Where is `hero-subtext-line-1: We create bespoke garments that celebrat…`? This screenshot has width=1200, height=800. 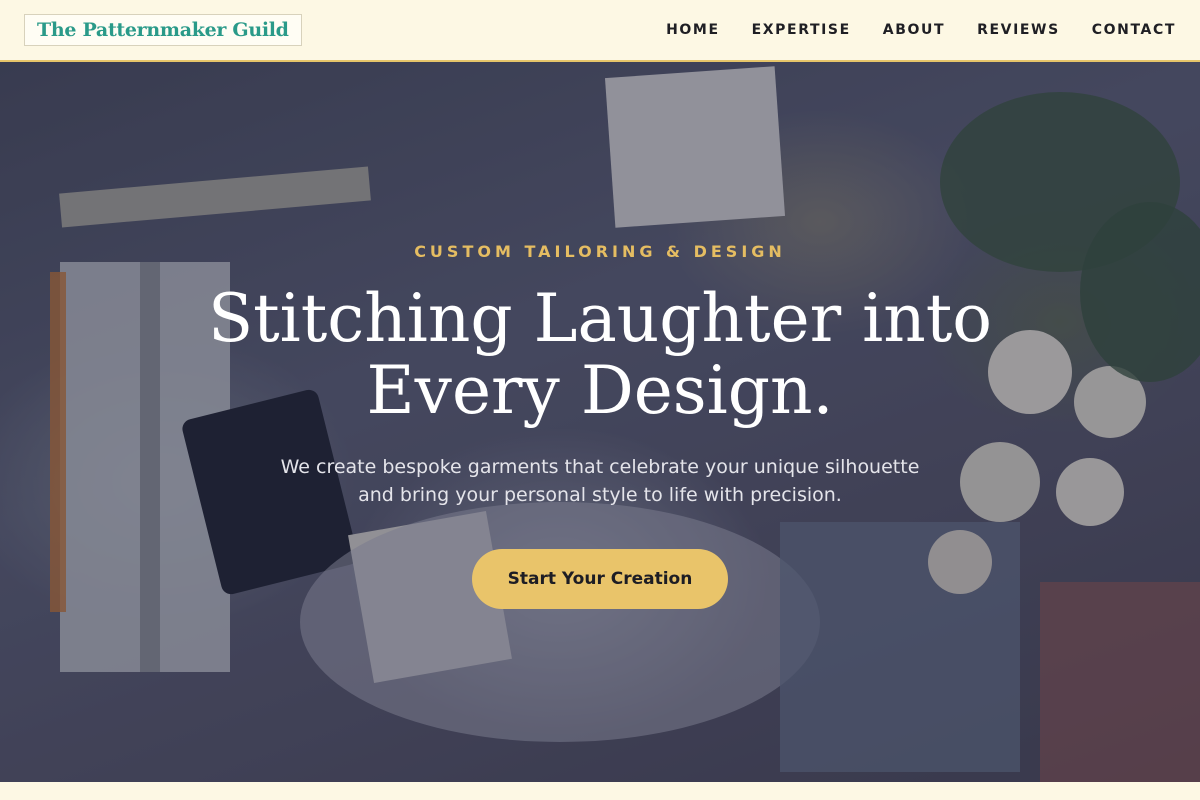
hero-subtext-line-1: We create bespoke garments that celebrat… is located at coordinates (600, 467).